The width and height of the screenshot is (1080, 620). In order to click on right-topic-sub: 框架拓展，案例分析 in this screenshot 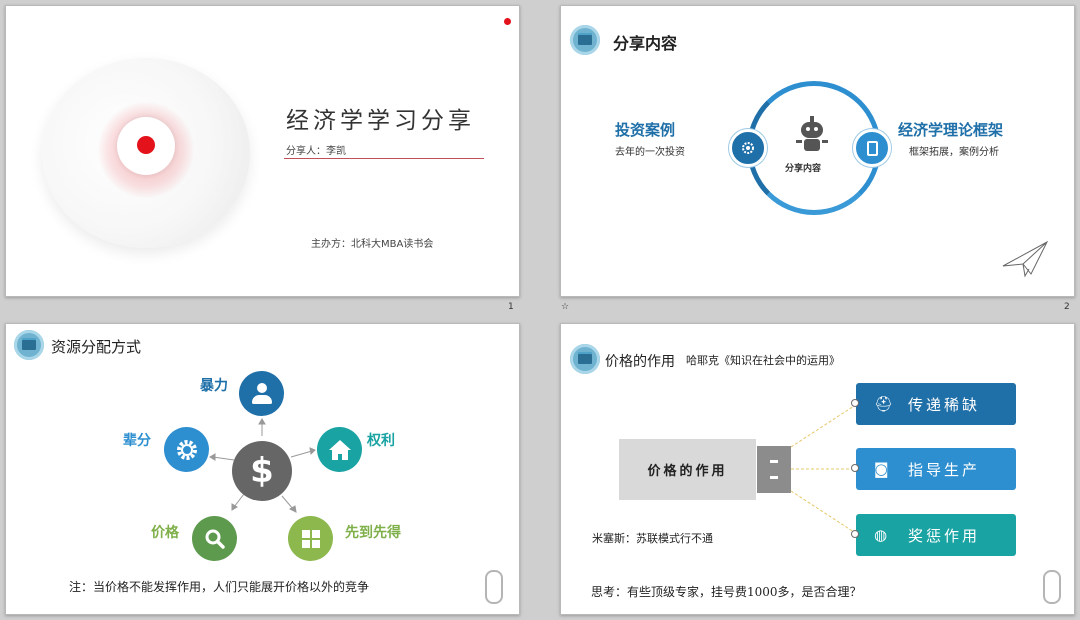, I will do `click(954, 152)`.